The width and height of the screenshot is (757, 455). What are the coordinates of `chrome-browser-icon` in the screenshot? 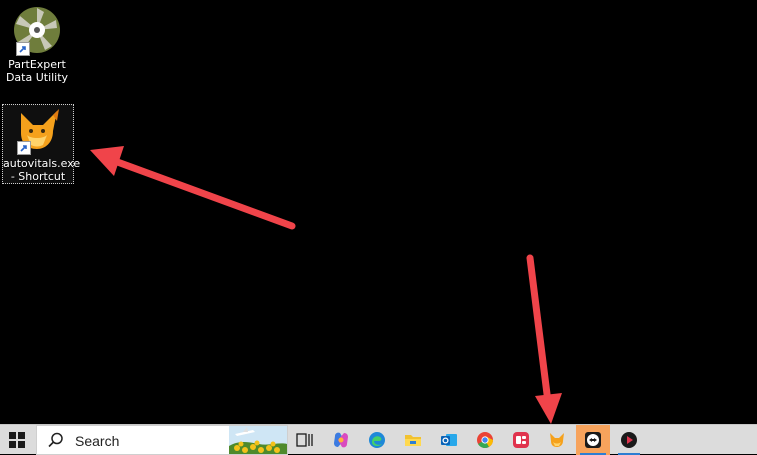 It's located at (485, 440).